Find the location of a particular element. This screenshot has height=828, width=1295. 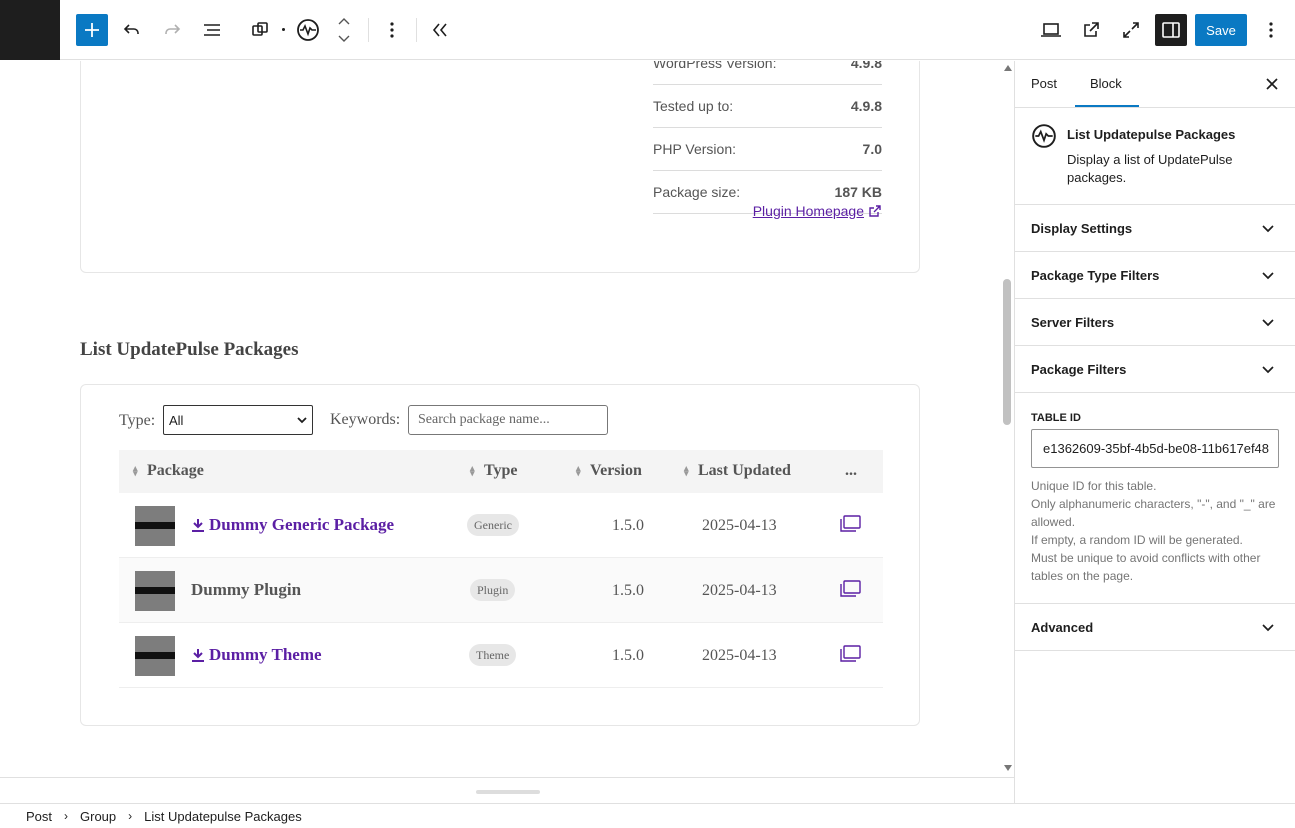

package-thumbnail is located at coordinates (155, 591).